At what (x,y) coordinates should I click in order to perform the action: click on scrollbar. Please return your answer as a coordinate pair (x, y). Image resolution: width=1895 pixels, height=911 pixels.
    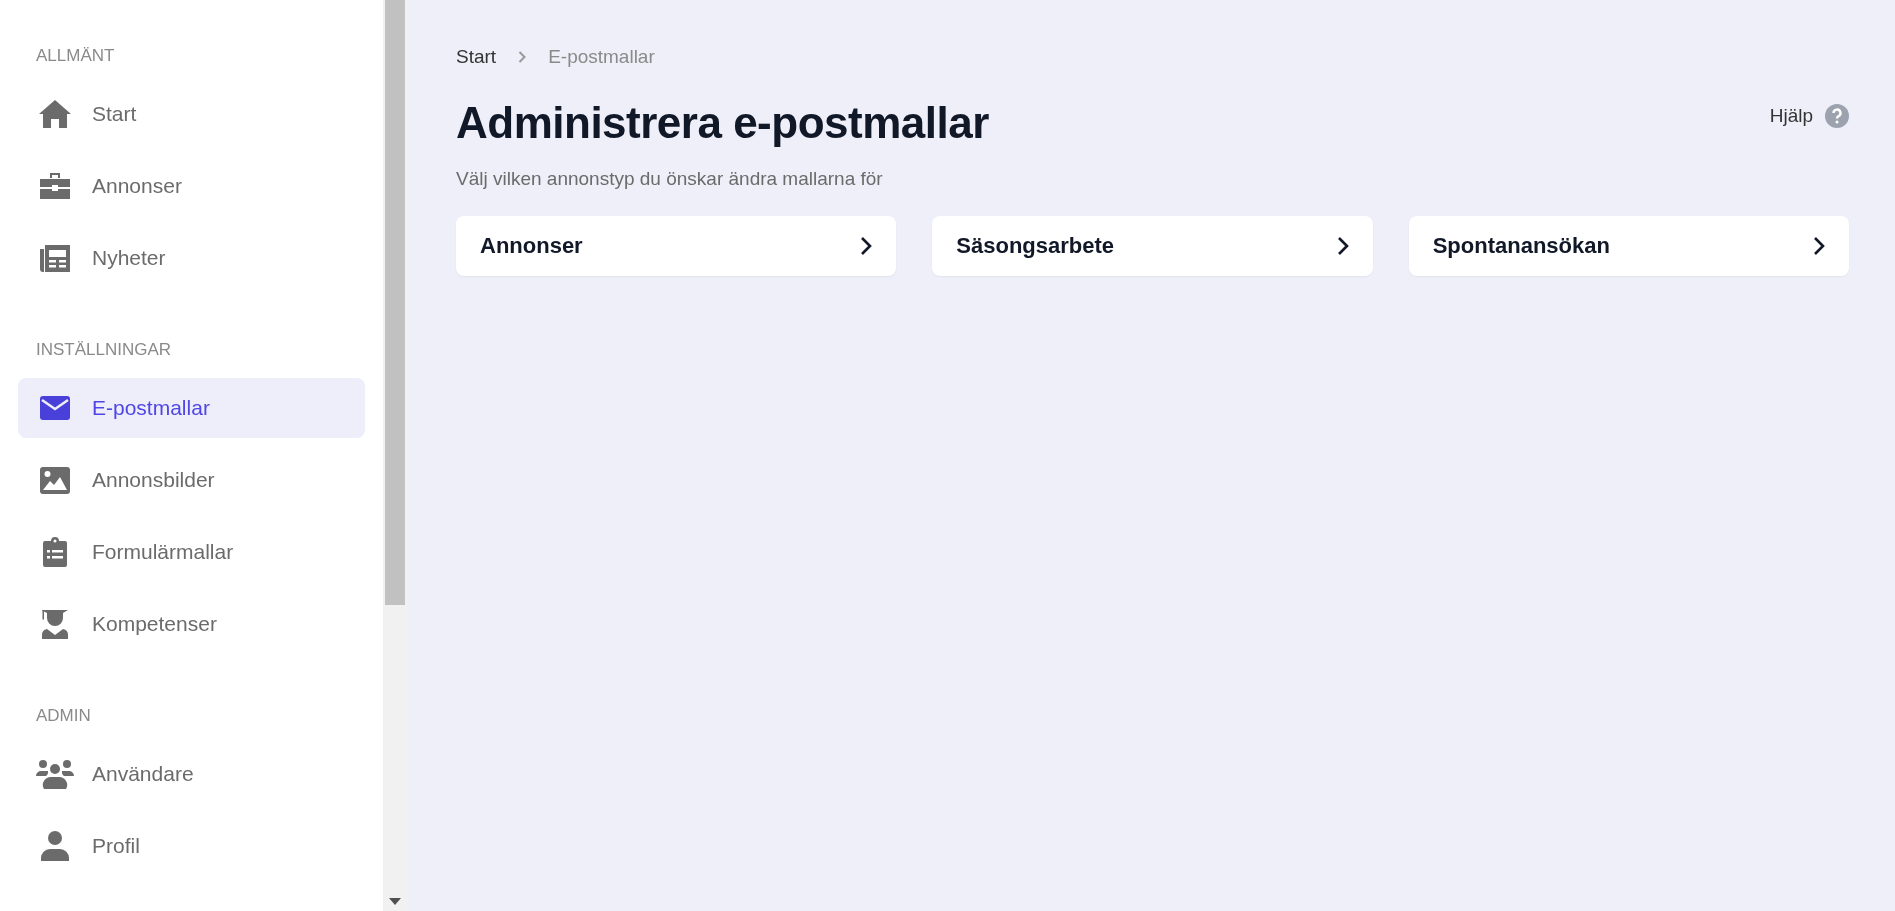
    Looking at the image, I should click on (395, 455).